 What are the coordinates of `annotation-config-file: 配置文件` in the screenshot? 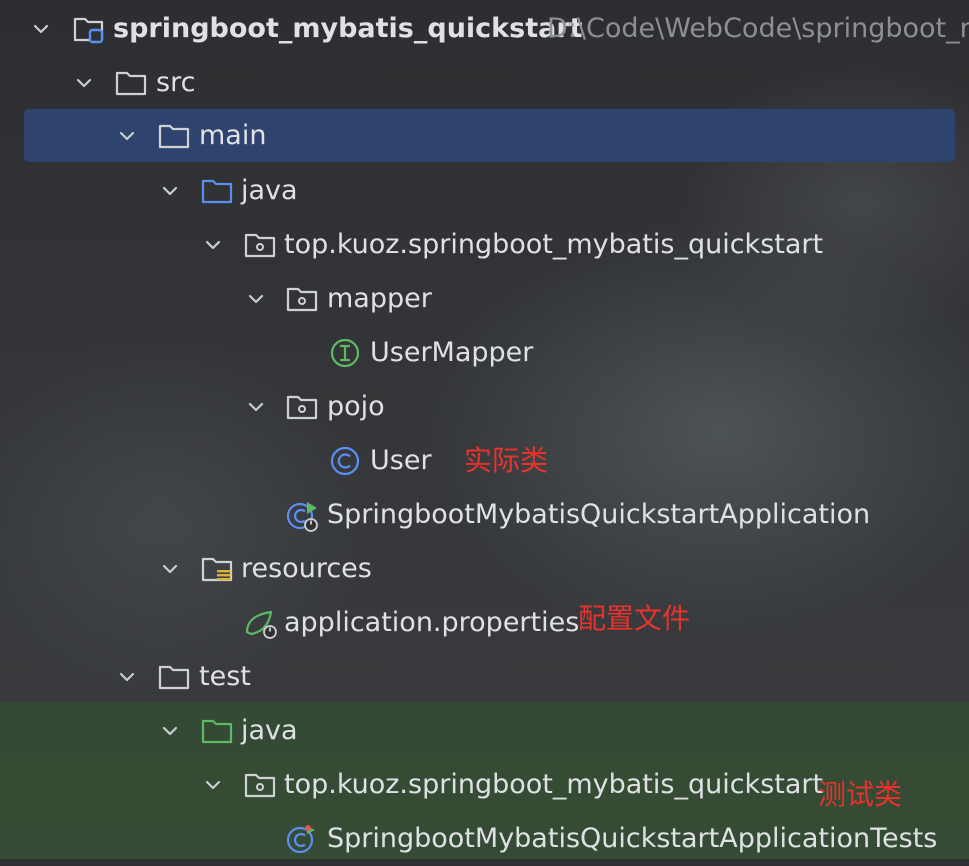 It's located at (634, 618).